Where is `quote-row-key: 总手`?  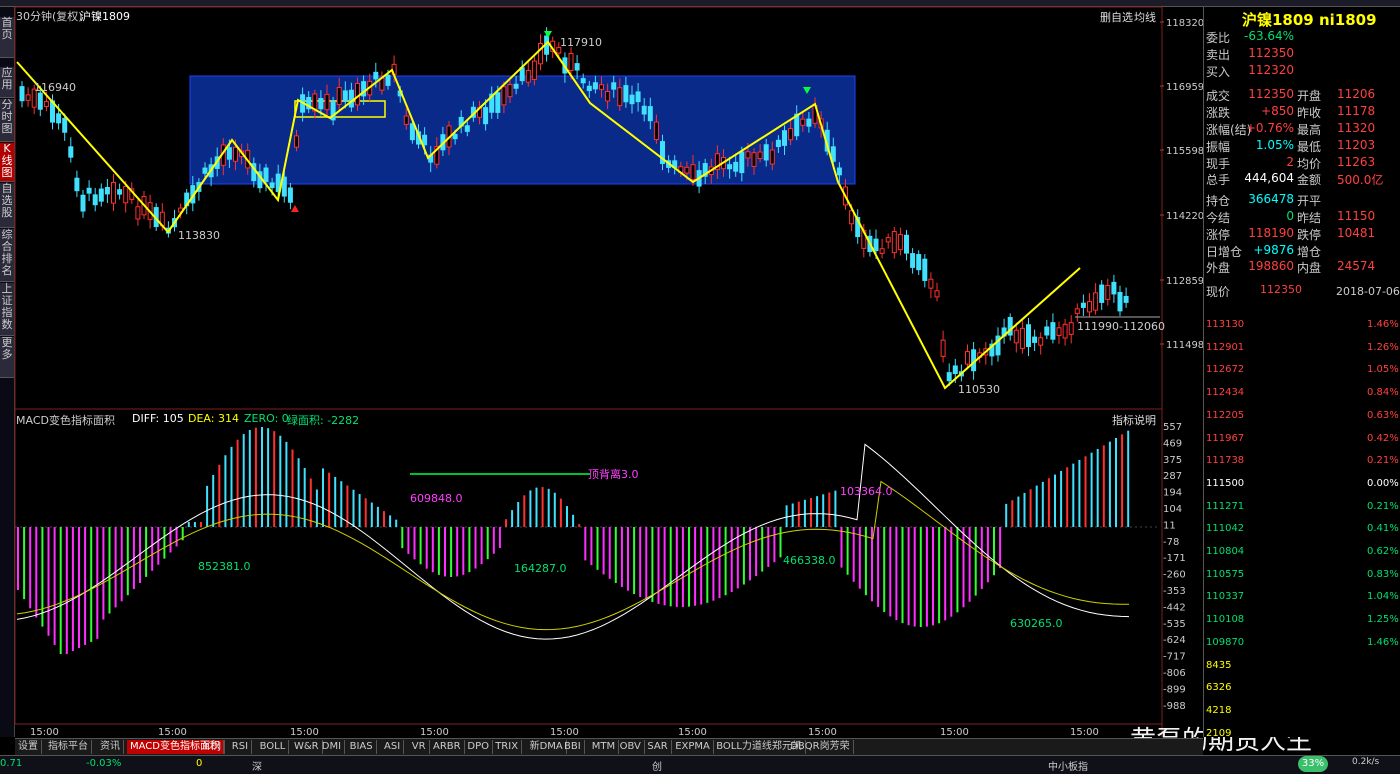 quote-row-key: 总手 is located at coordinates (1218, 180).